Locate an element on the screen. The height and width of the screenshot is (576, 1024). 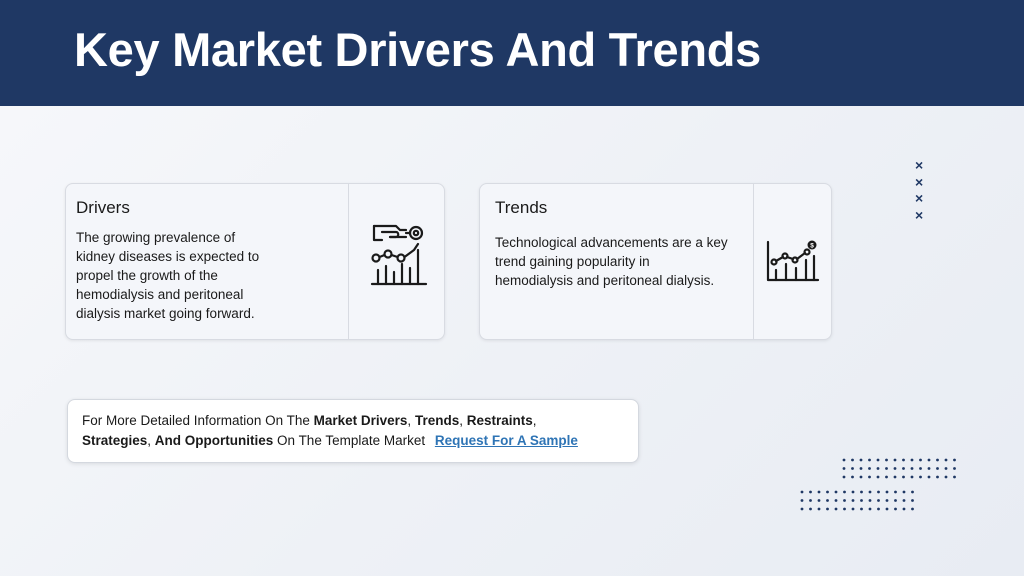
info-bold: Market Drivers is located at coordinates (360, 420).